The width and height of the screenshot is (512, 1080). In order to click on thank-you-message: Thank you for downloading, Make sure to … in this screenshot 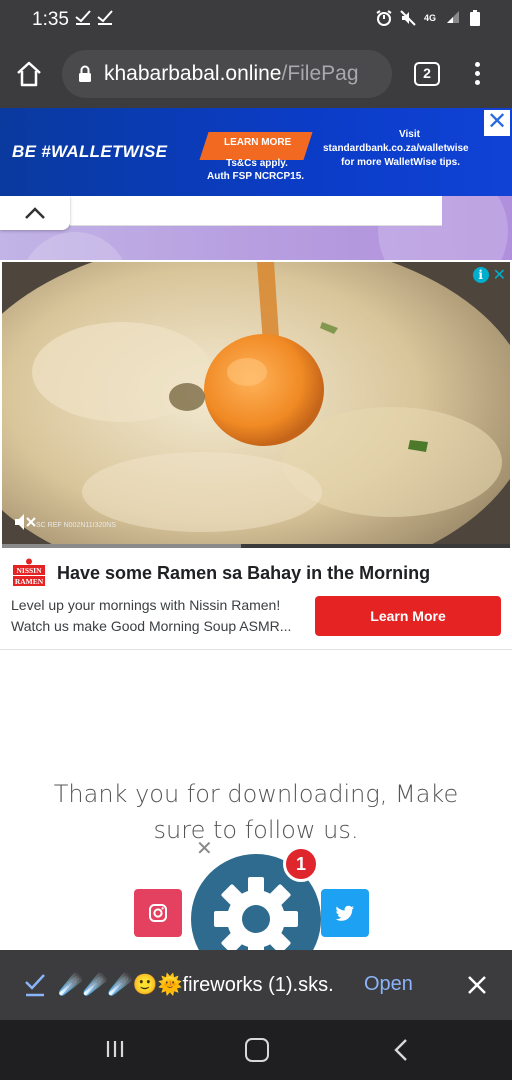, I will do `click(256, 812)`.